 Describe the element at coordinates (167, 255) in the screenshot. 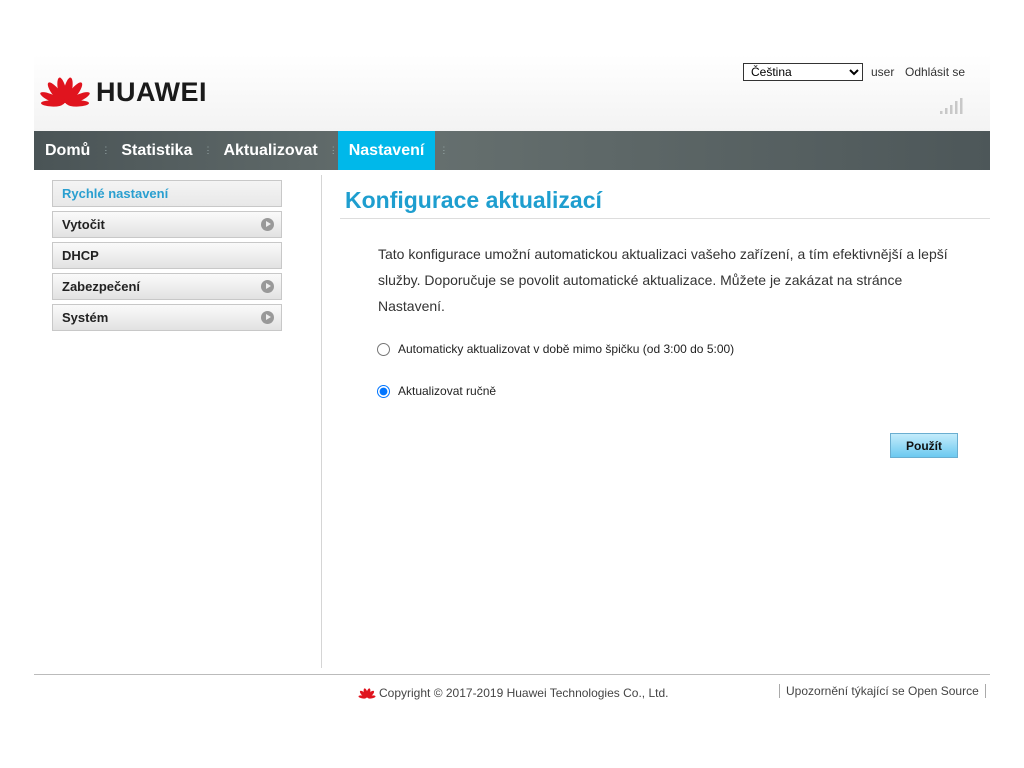

I see `sidebar-item-dhcp: DHCP` at that location.